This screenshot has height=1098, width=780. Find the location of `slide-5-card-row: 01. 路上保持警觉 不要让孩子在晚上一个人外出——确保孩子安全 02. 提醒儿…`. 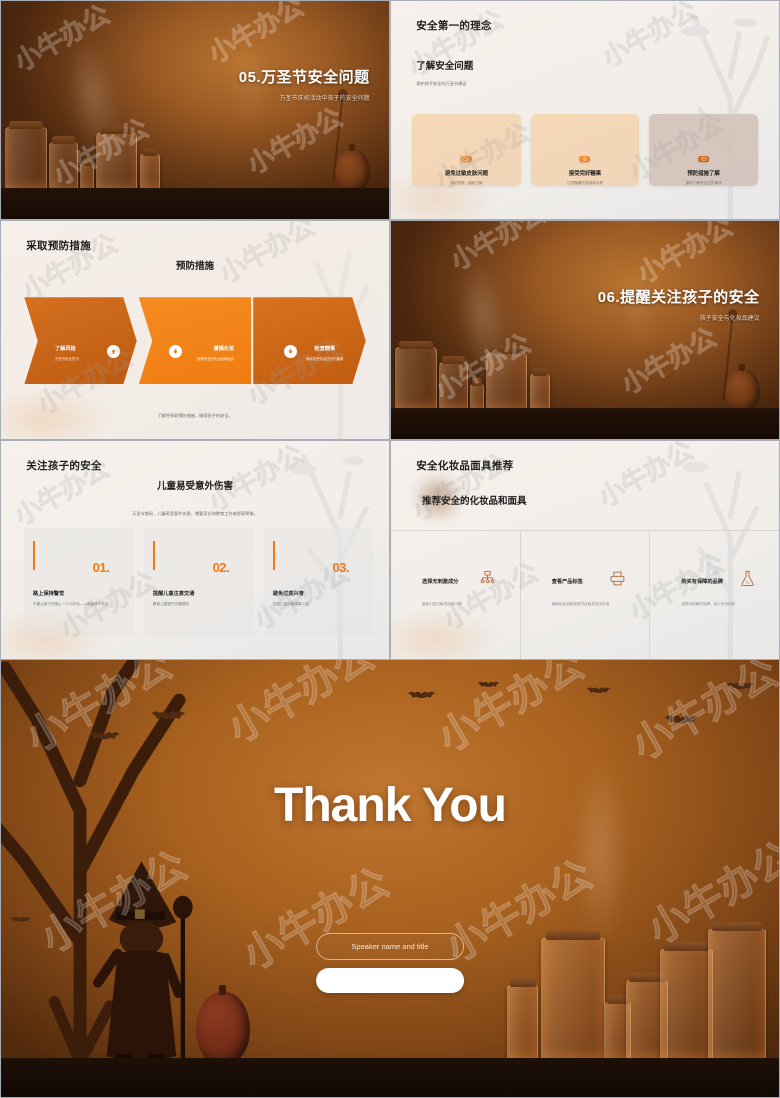

slide-5-card-row: 01. 路上保持警觉 不要让孩子在晚上一个人外出——确保孩子安全 02. 提醒儿… is located at coordinates (199, 583).